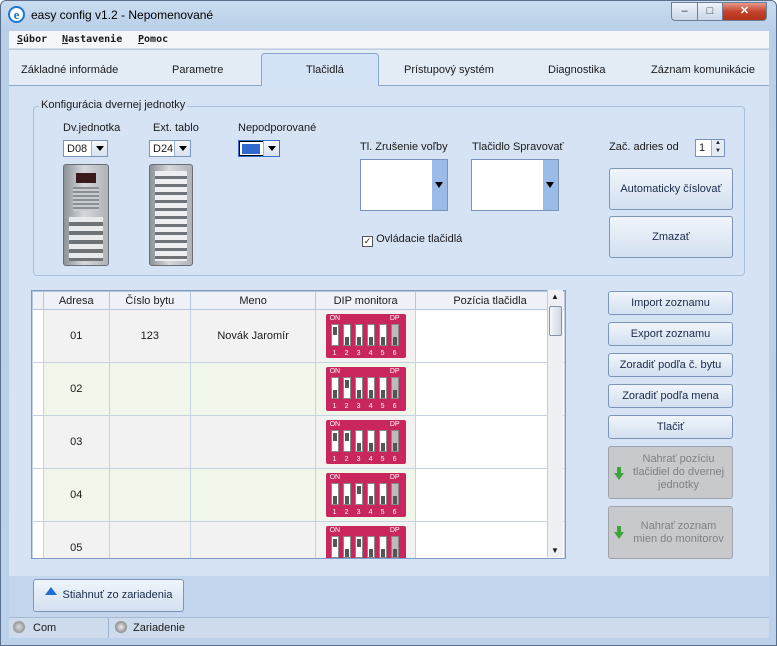 This screenshot has height=646, width=777. What do you see at coordinates (182, 148) in the screenshot?
I see `chevron-down-icon` at bounding box center [182, 148].